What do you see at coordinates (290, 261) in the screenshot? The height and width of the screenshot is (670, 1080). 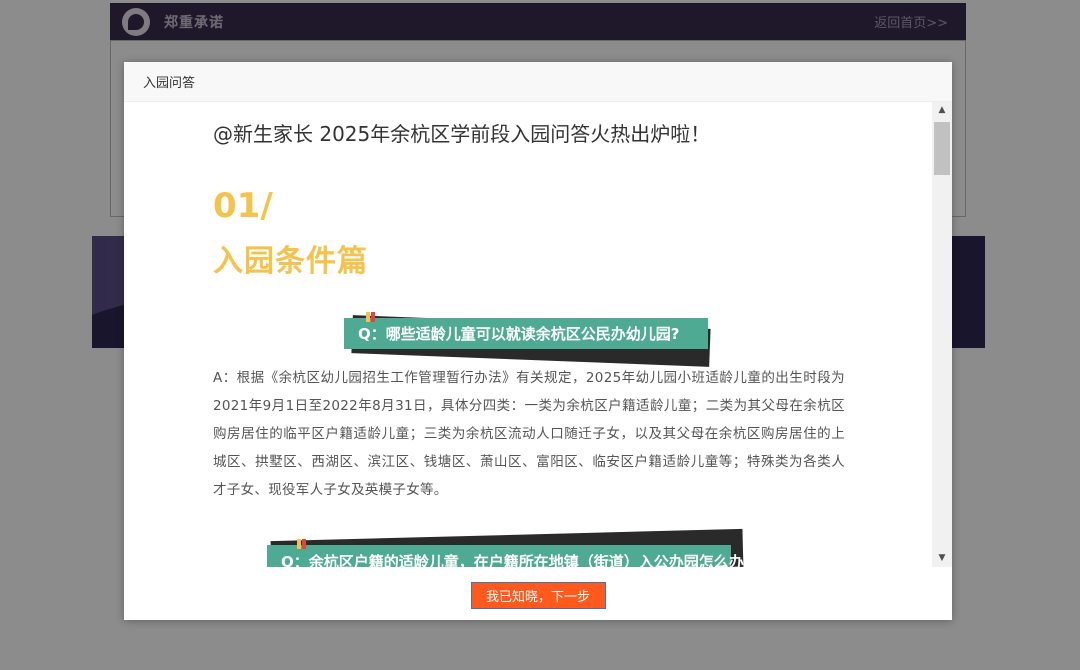 I see `section-title: 入园条件篇` at bounding box center [290, 261].